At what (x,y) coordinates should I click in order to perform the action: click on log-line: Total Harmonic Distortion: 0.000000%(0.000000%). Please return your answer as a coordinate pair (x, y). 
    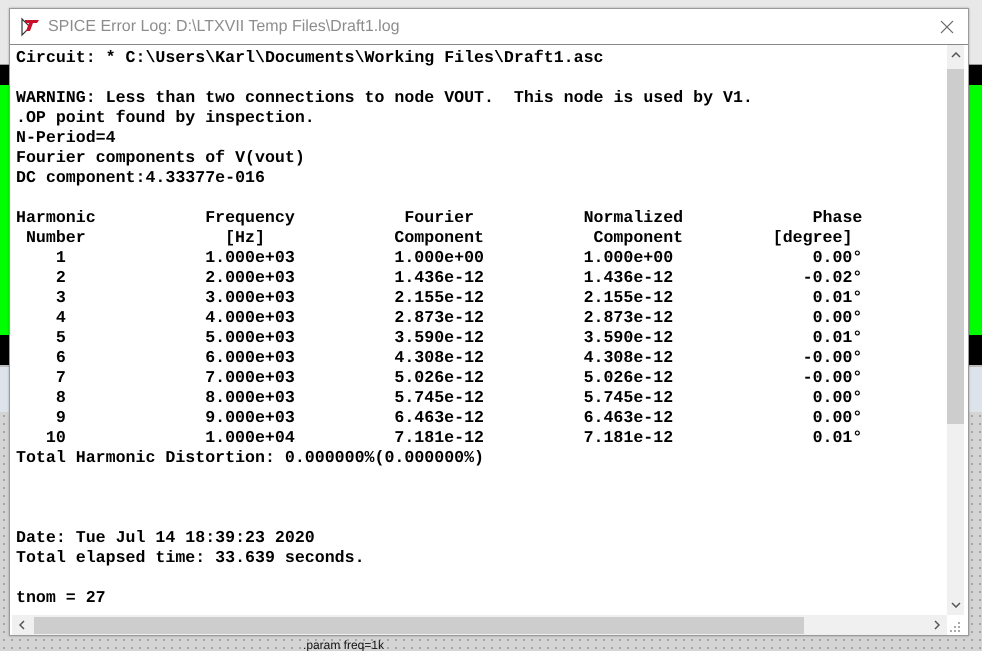
    Looking at the image, I should click on (250, 458).